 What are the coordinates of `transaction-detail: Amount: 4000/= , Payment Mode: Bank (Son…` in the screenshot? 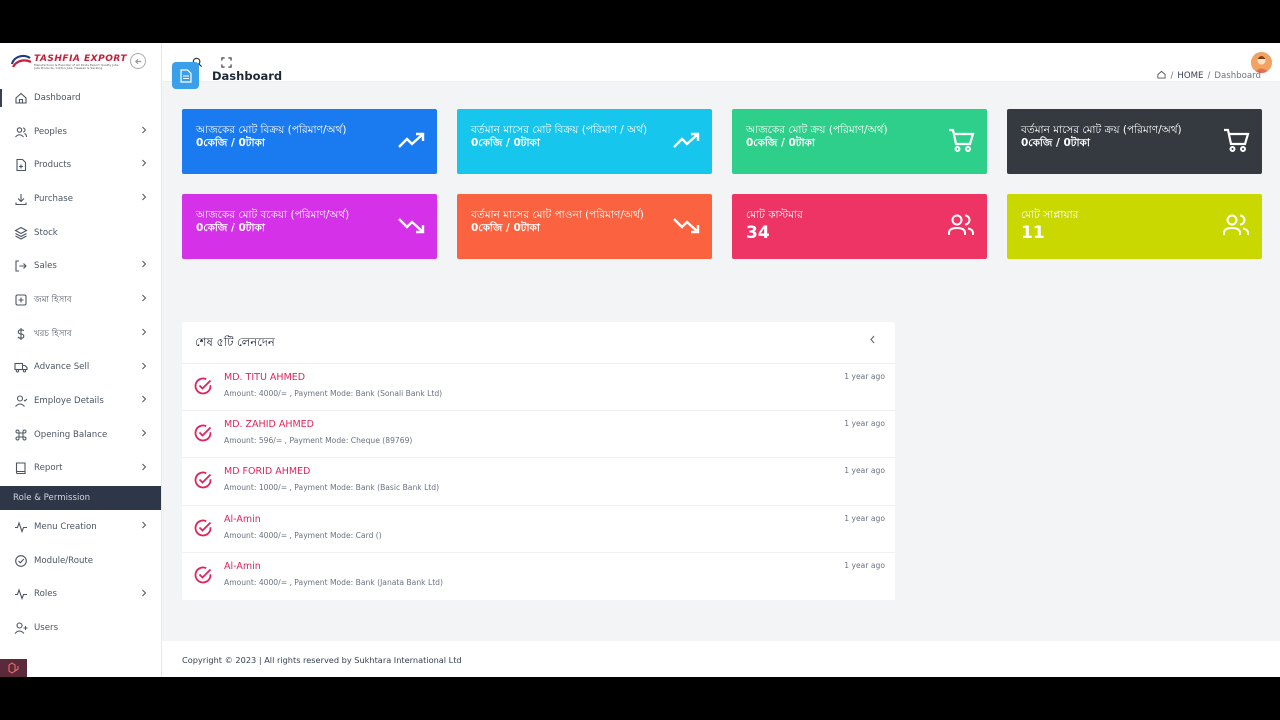 It's located at (333, 393).